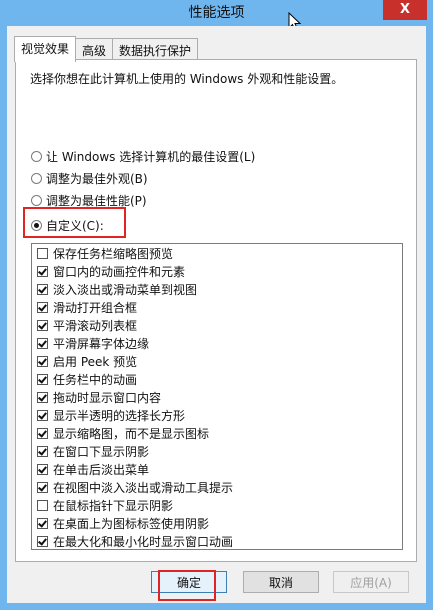 The height and width of the screenshot is (610, 433). Describe the element at coordinates (131, 523) in the screenshot. I see `effect-label: 在桌面上为图标标签使用阴影` at that location.